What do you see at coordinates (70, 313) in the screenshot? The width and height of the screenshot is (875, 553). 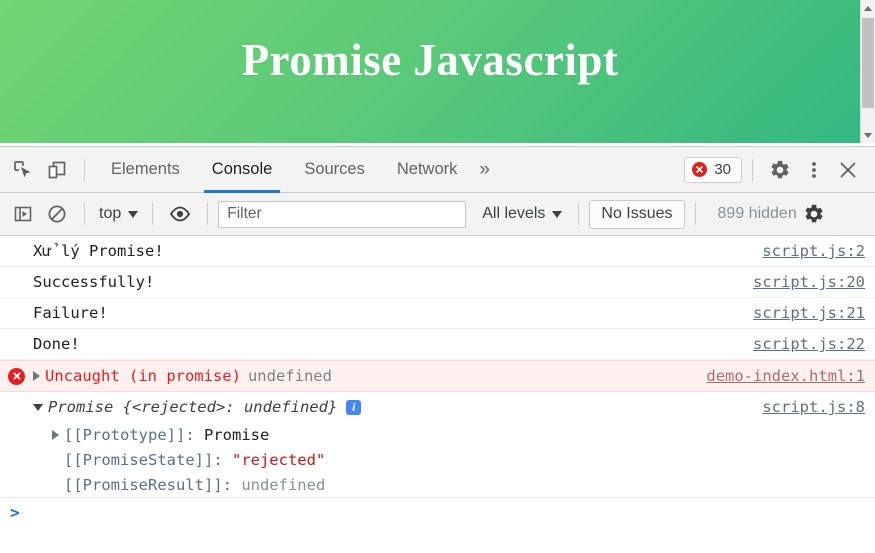 I see `console-message-text: Failure!` at bounding box center [70, 313].